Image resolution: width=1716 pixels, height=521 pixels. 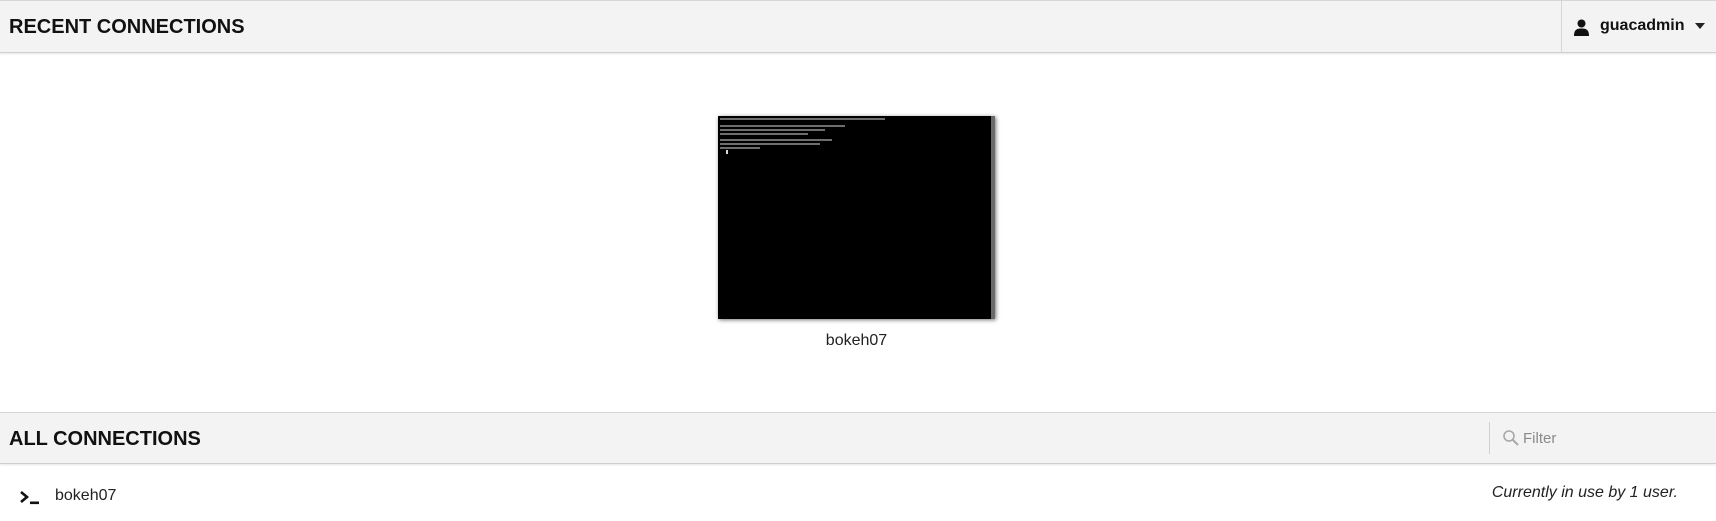 What do you see at coordinates (858, 438) in the screenshot?
I see `all-connections-header: ALL CONNECTIONS` at bounding box center [858, 438].